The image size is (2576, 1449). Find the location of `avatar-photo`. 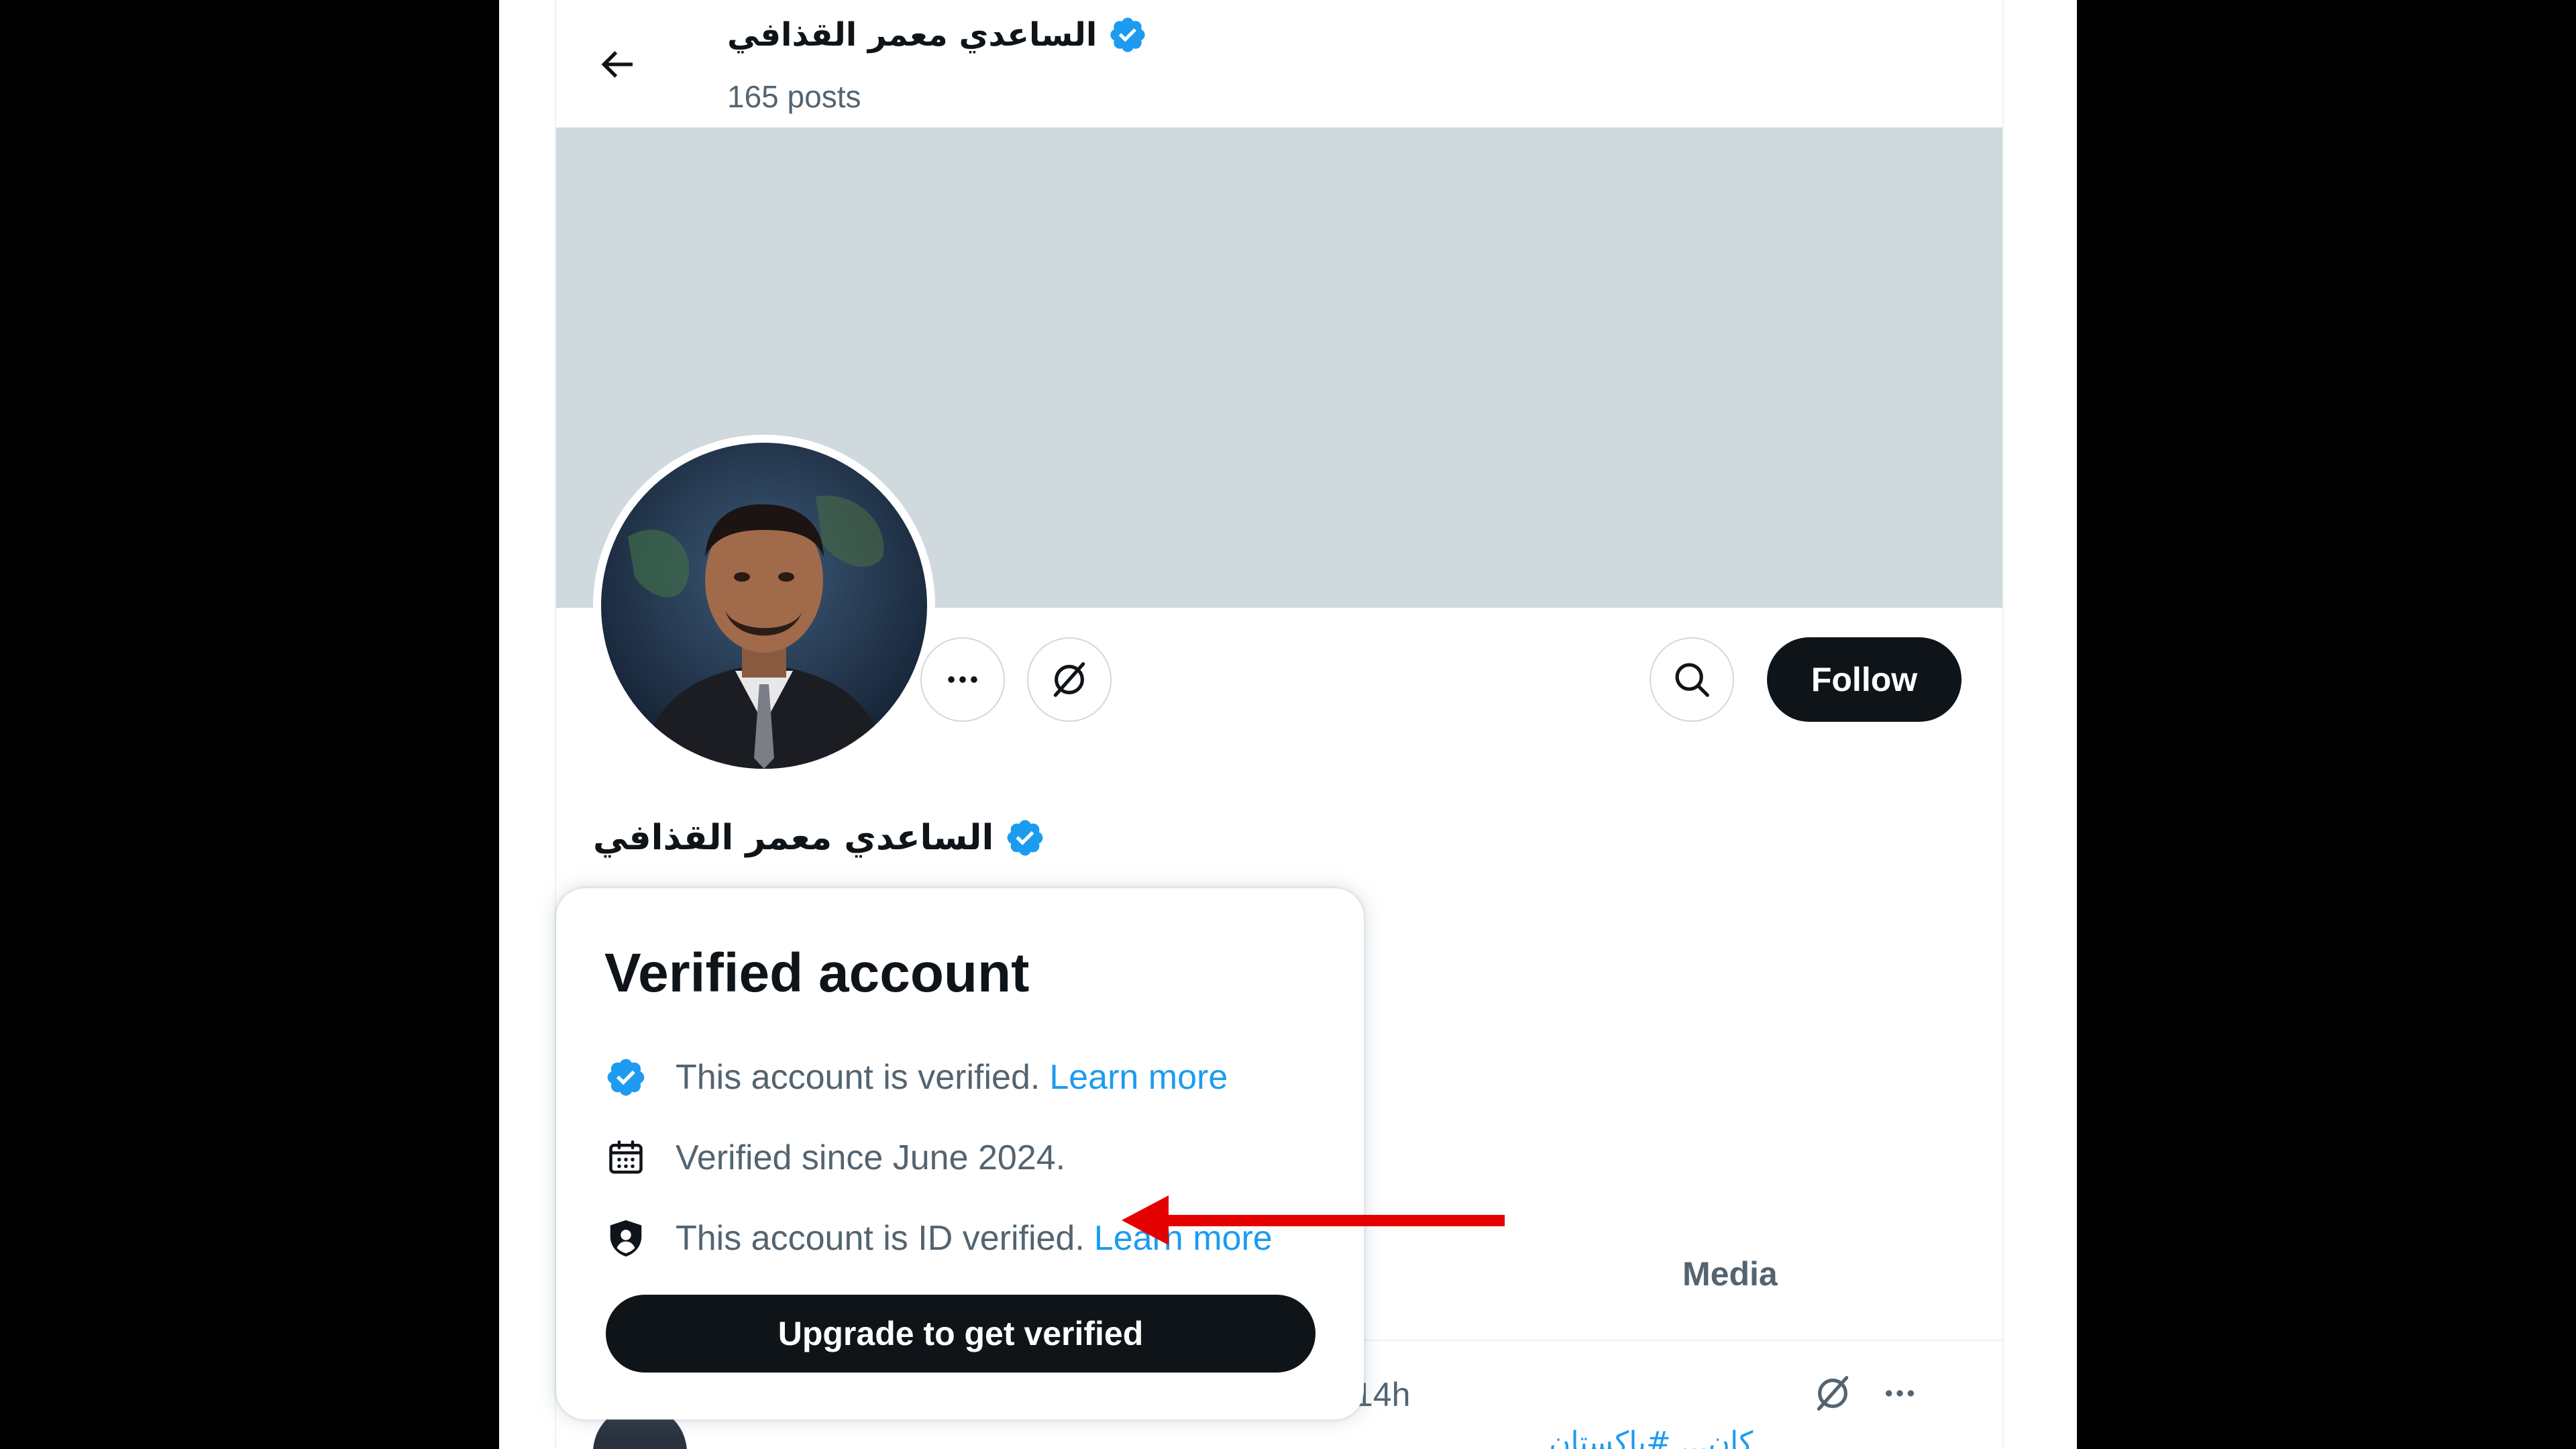

avatar-photo is located at coordinates (764, 606).